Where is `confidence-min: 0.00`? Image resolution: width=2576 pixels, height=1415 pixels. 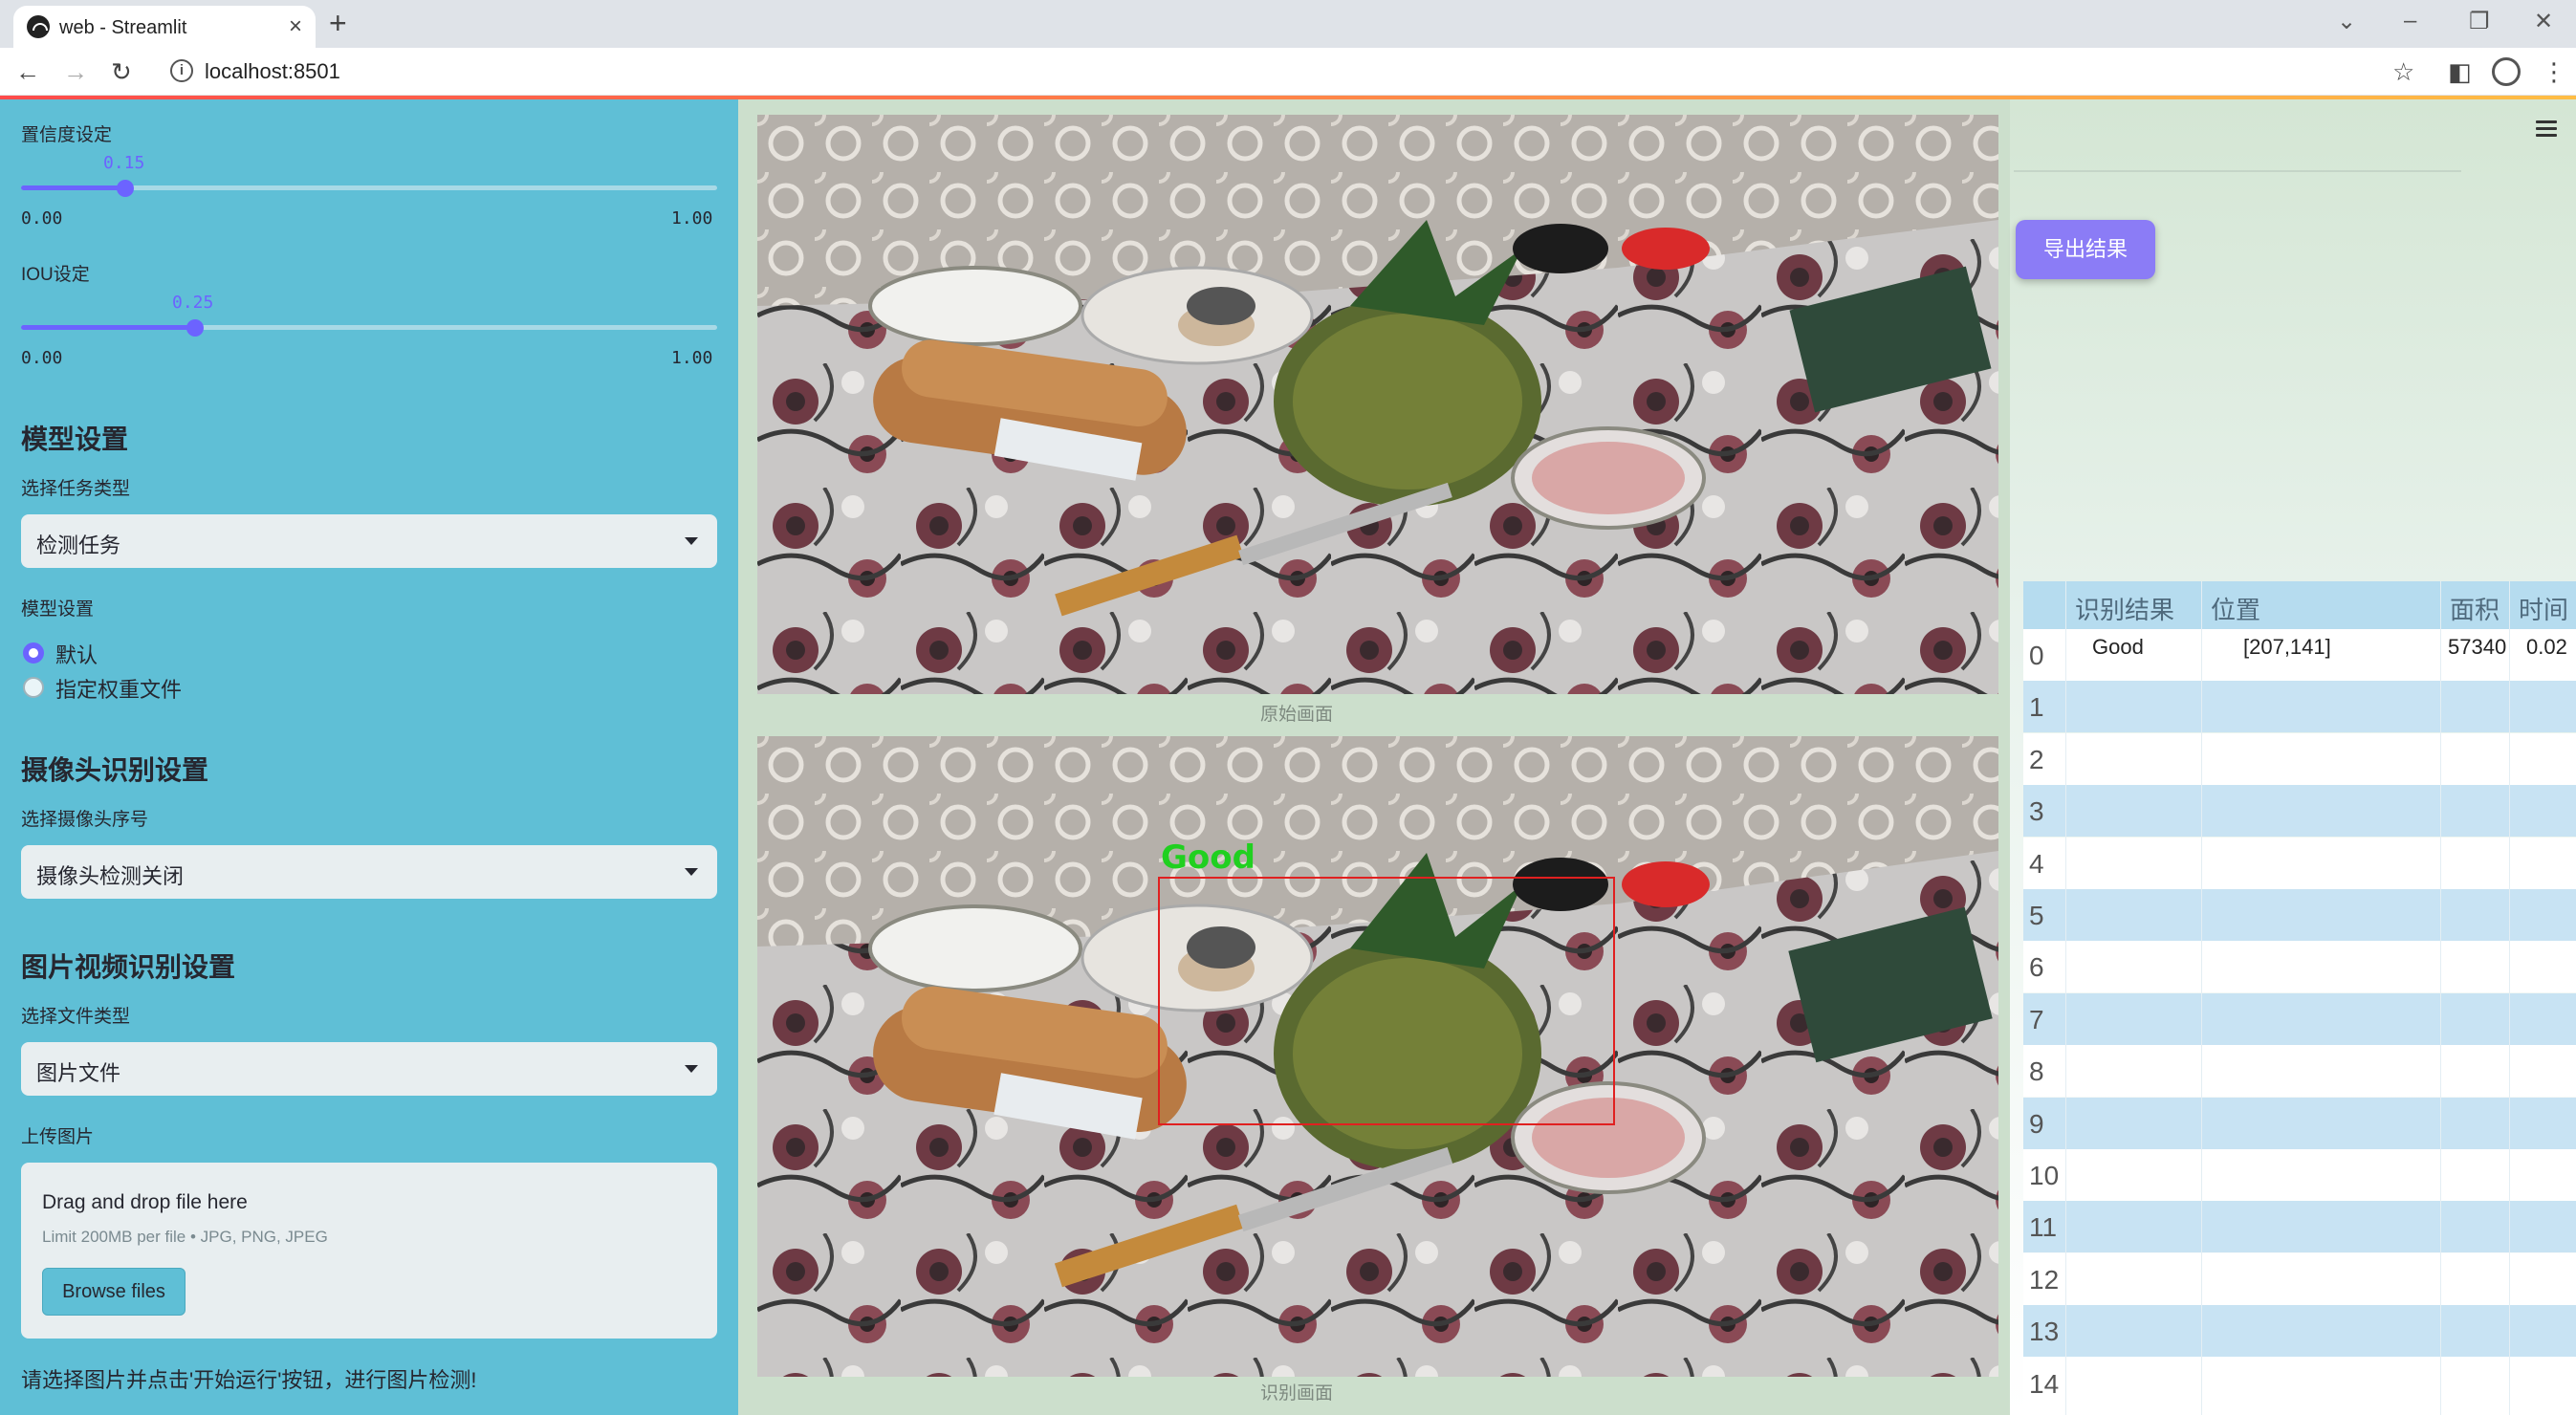 confidence-min: 0.00 is located at coordinates (42, 219).